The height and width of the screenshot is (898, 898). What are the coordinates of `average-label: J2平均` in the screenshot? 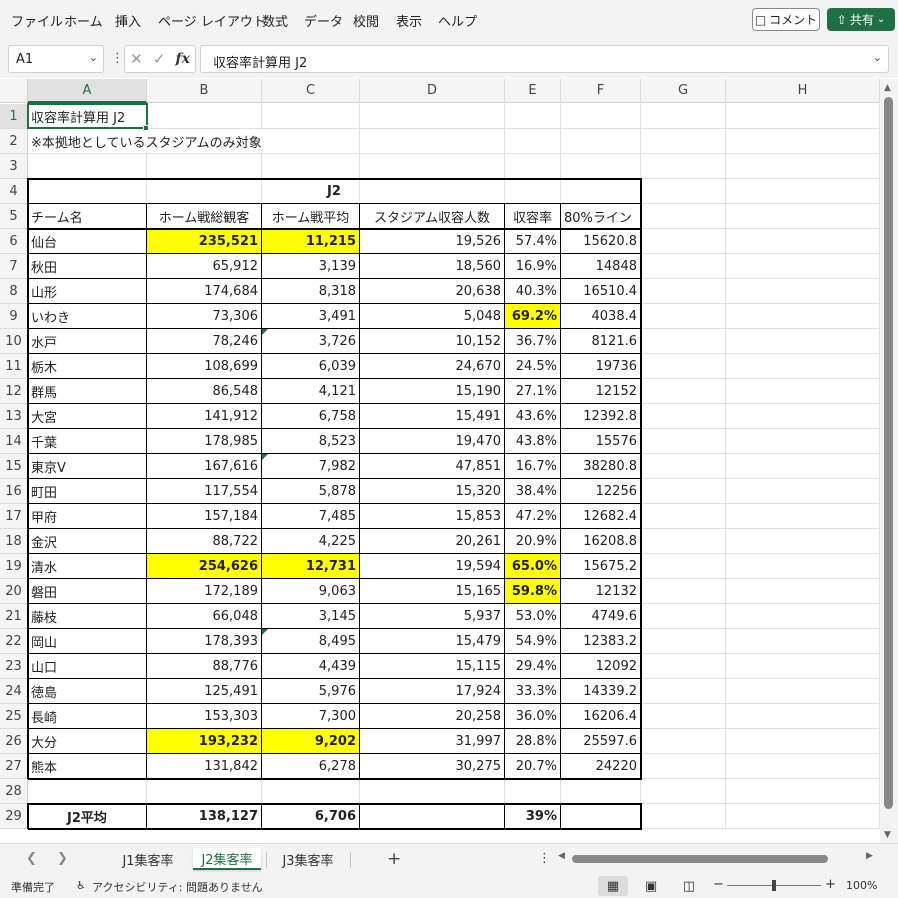 It's located at (87, 816).